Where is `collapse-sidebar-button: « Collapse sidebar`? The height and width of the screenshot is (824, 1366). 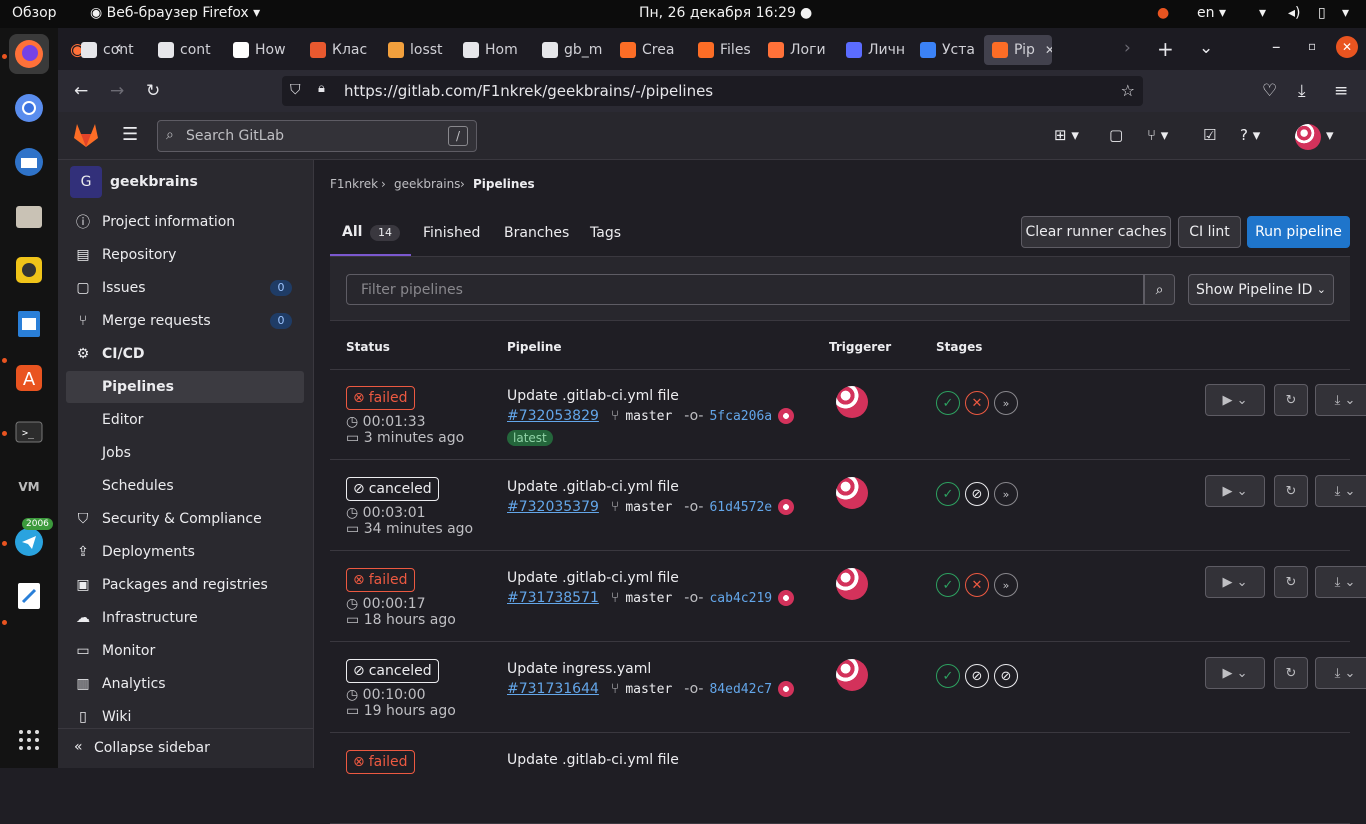 collapse-sidebar-button: « Collapse sidebar is located at coordinates (185, 748).